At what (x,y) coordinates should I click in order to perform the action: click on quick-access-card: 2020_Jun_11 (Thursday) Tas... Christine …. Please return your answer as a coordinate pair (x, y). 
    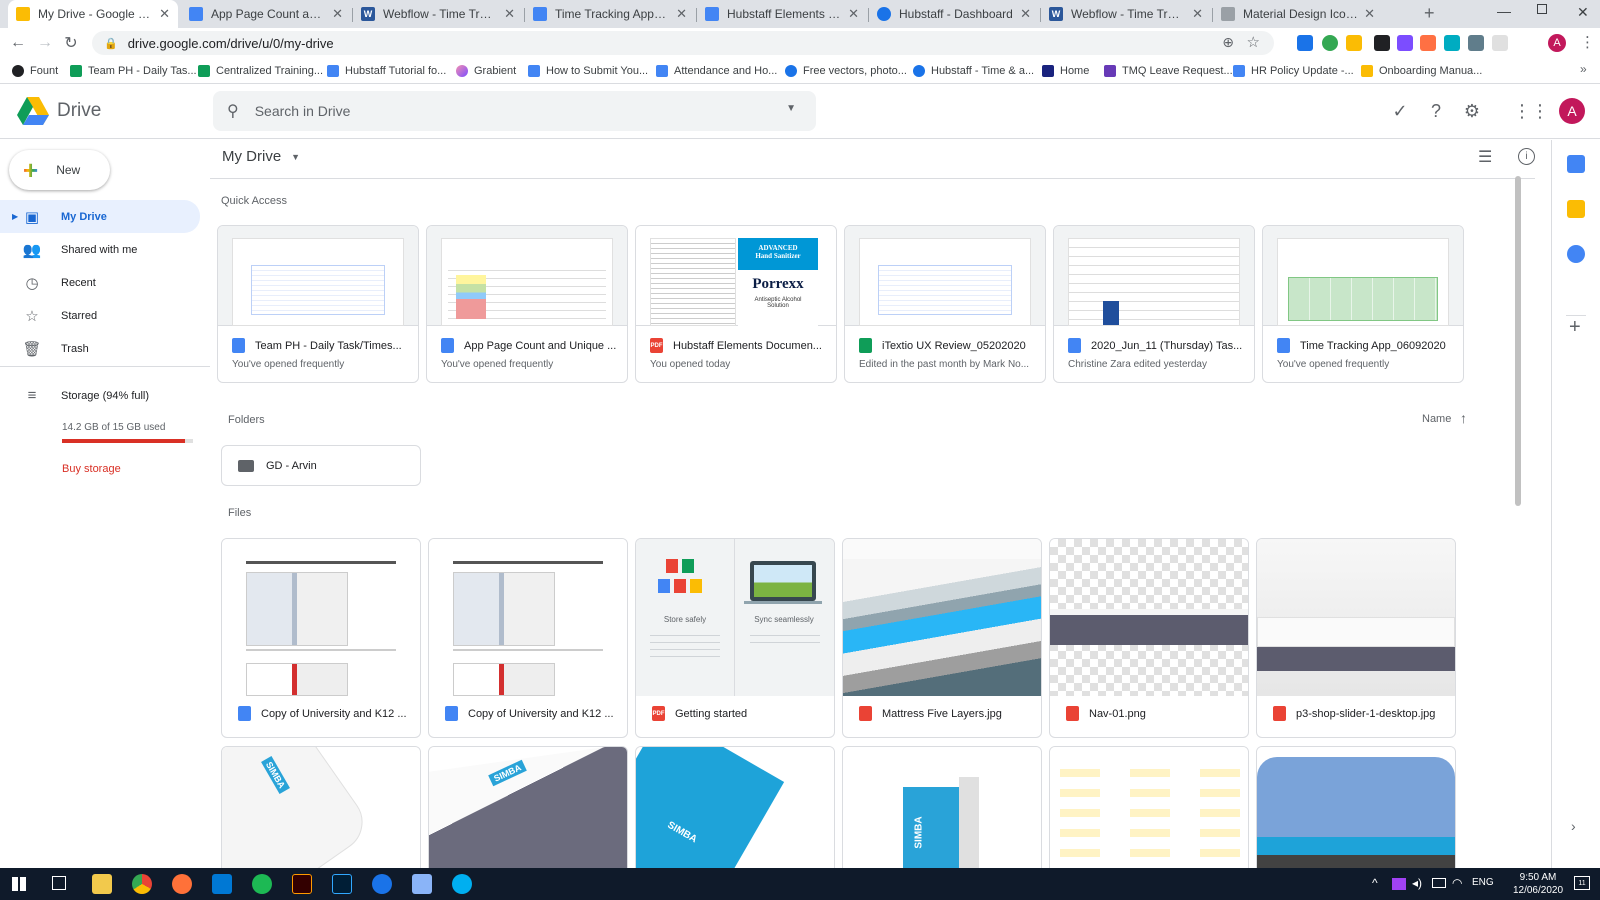
    Looking at the image, I should click on (1154, 304).